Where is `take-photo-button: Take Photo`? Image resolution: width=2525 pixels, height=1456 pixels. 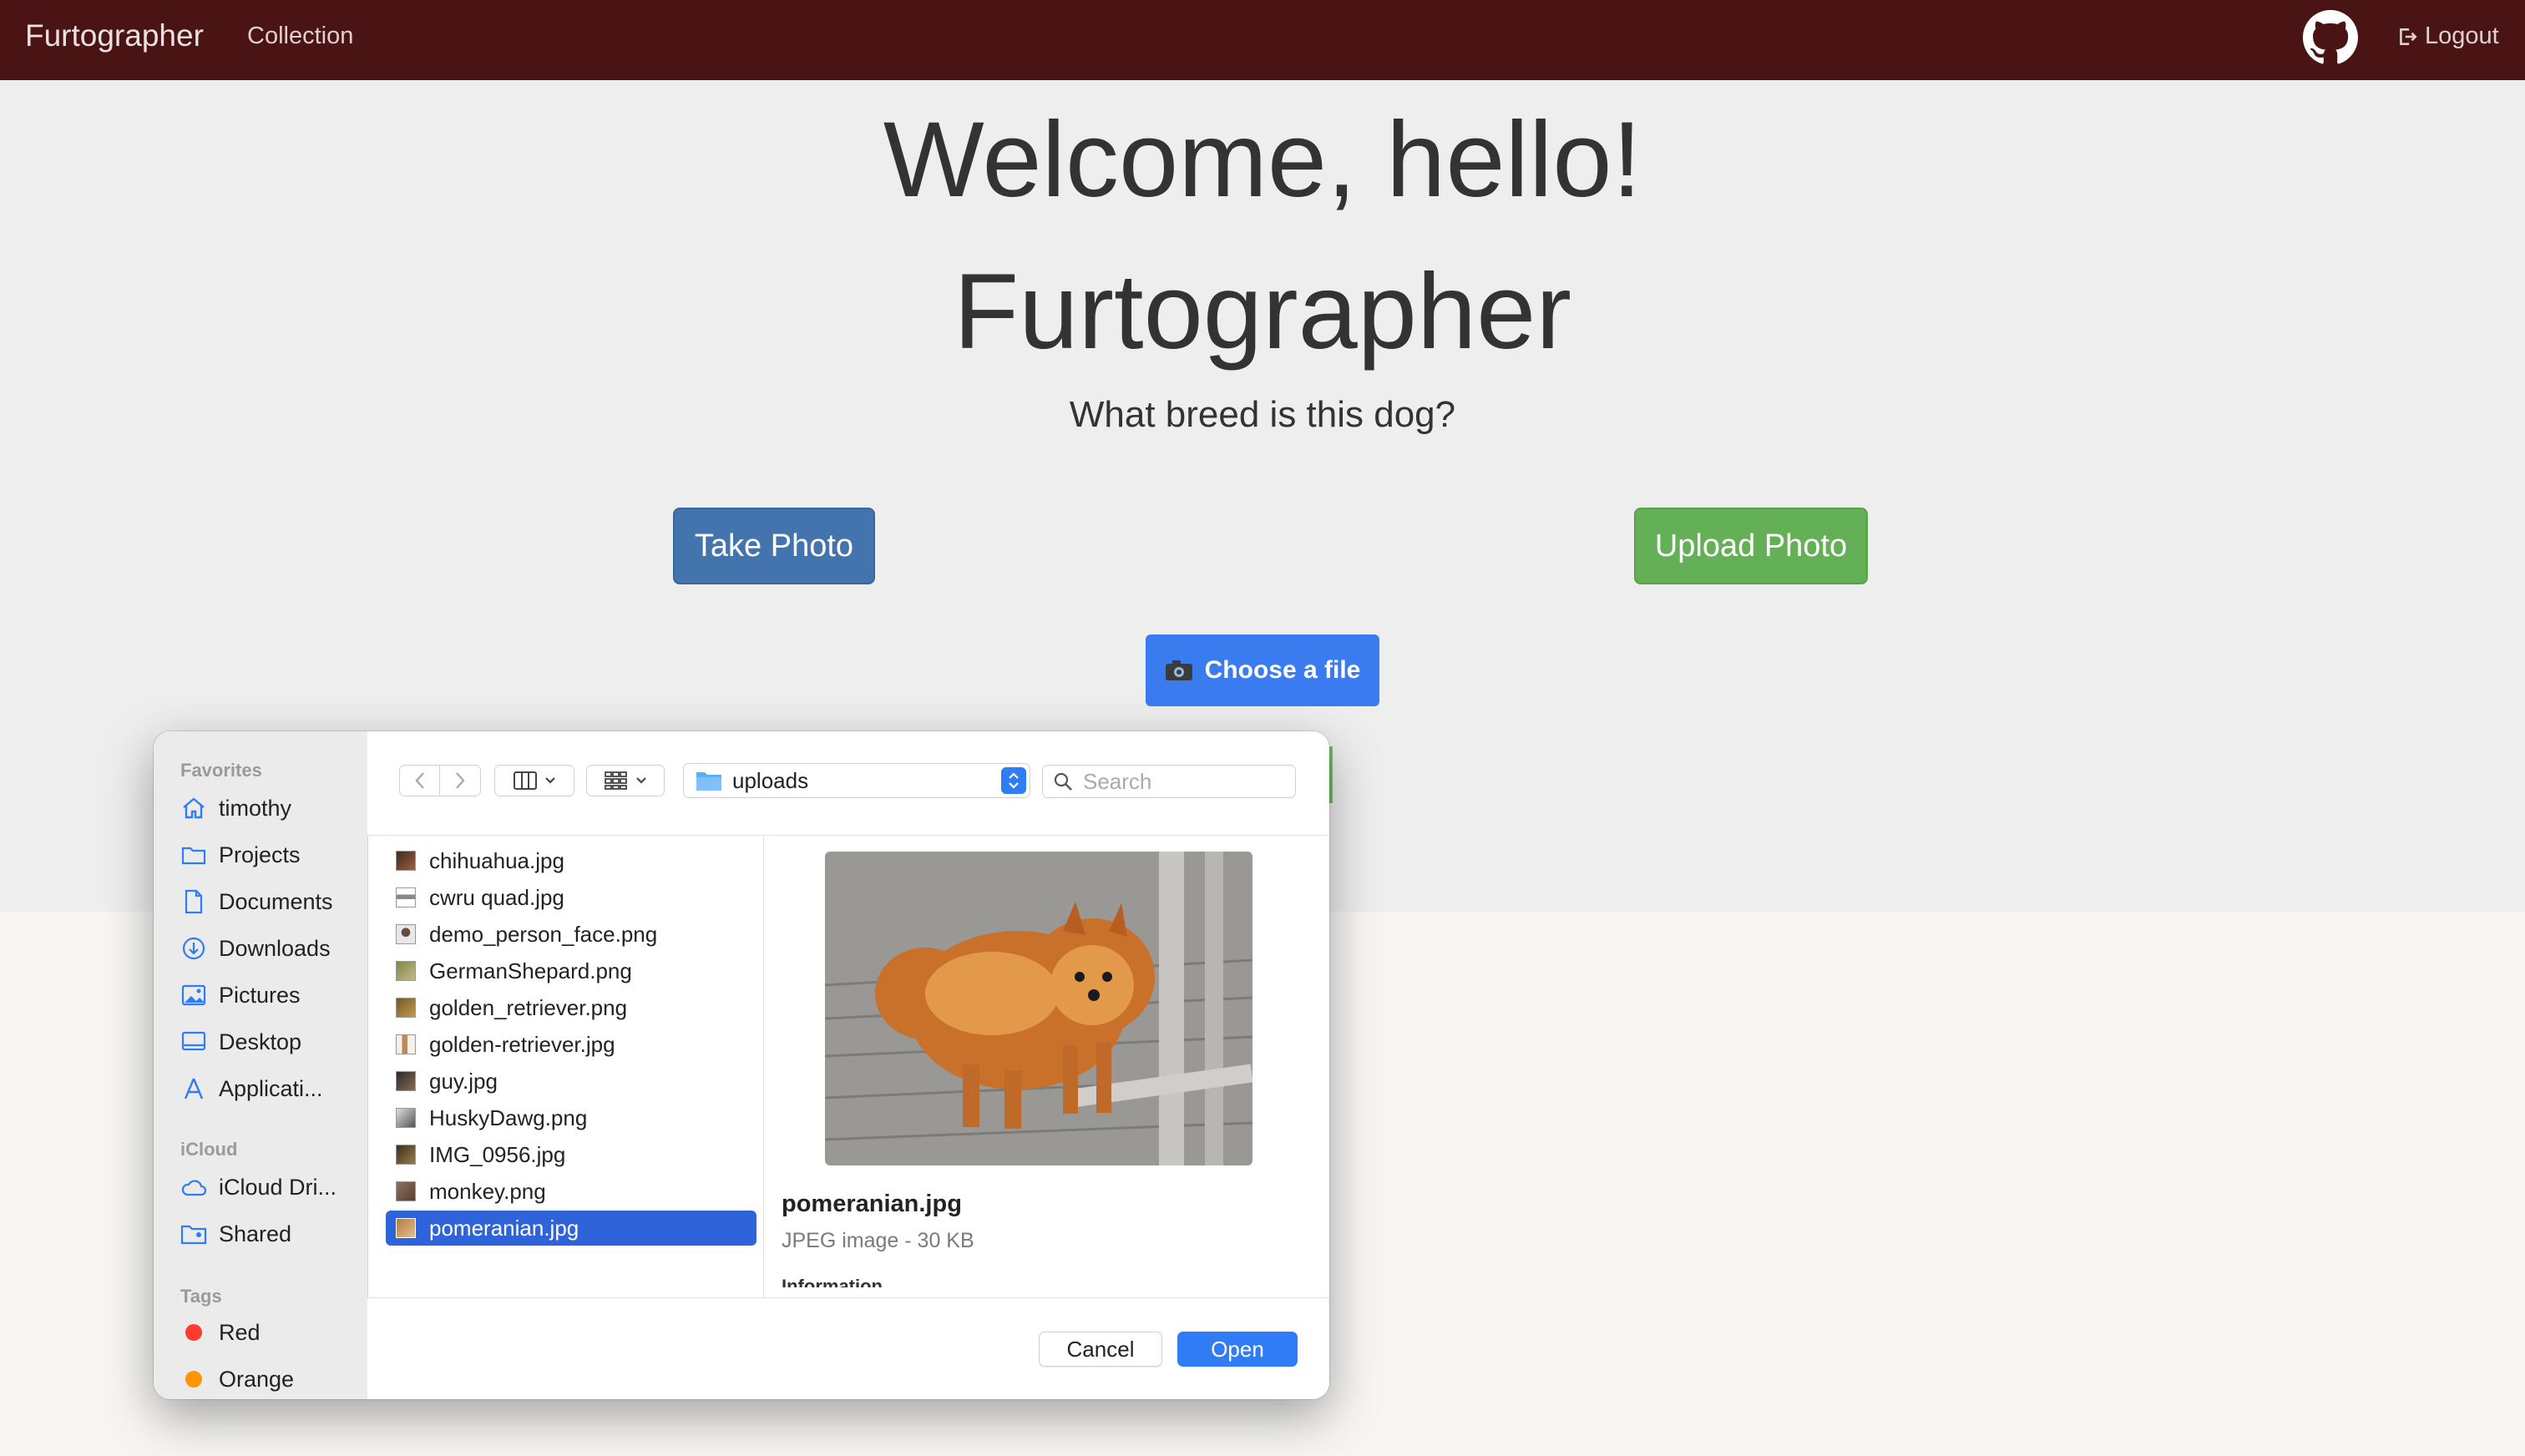
take-photo-button: Take Photo is located at coordinates (774, 546).